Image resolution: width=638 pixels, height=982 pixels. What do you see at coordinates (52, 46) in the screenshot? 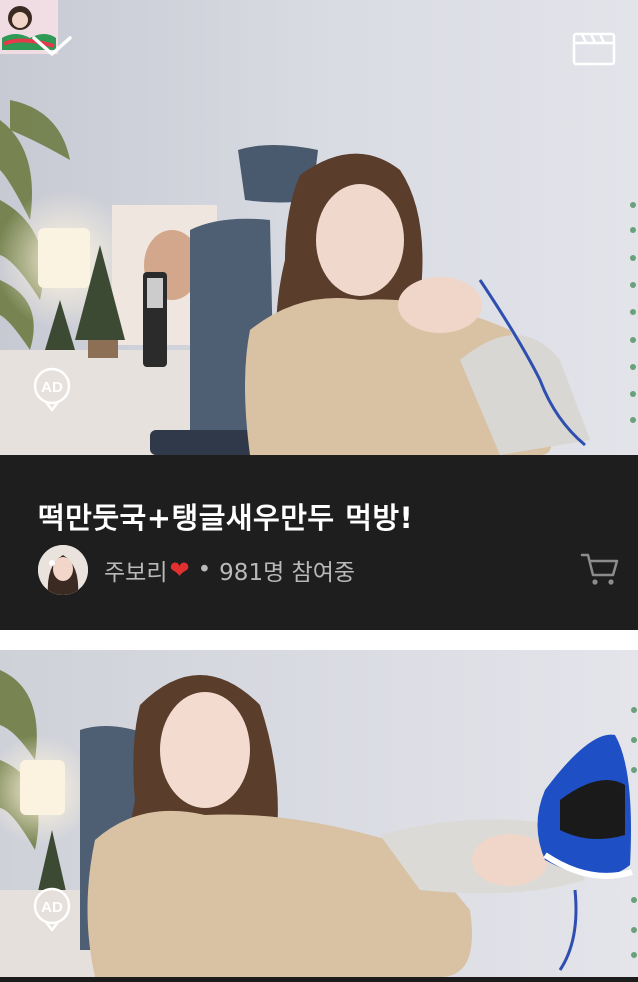
I see `chevron-down-icon` at bounding box center [52, 46].